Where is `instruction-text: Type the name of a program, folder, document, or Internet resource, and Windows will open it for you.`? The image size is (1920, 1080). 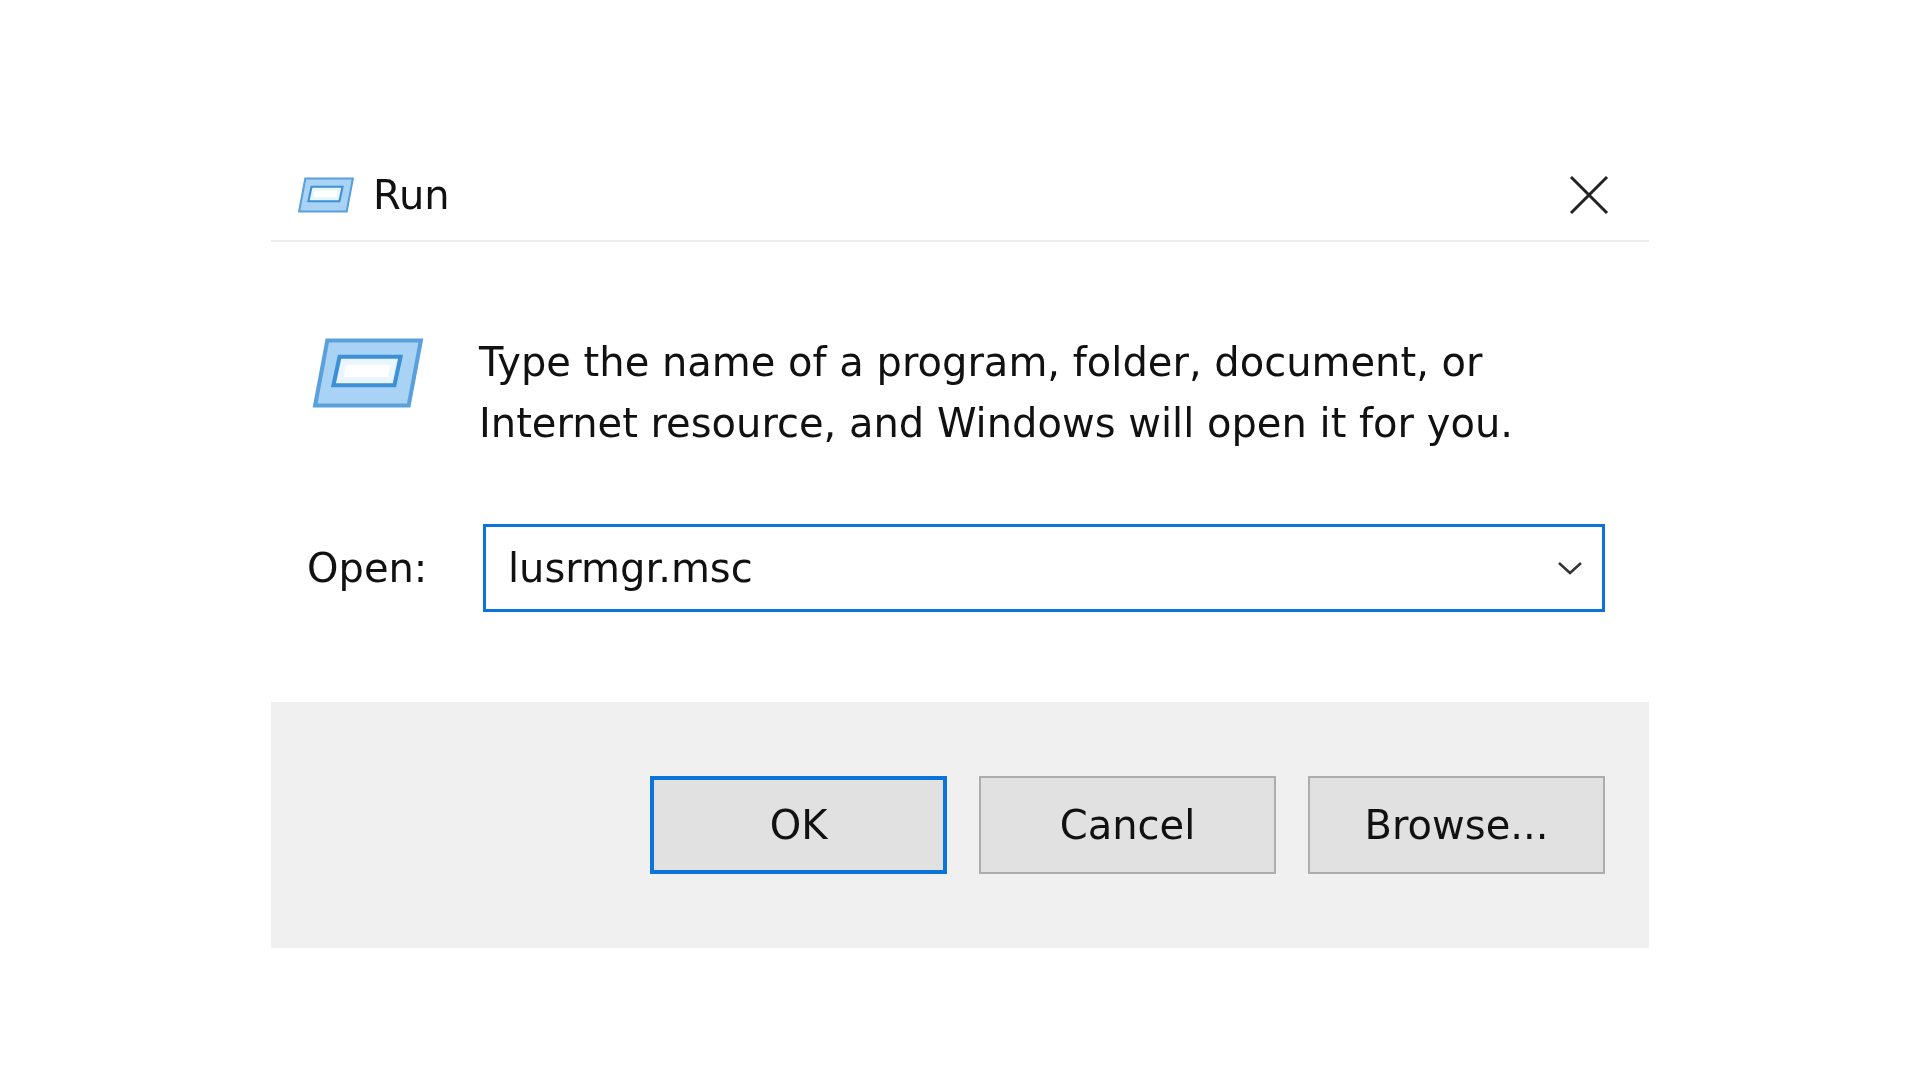
instruction-text: Type the name of a program, folder, document, or Internet resource, and Windows will open it for you. is located at coordinates (996, 393).